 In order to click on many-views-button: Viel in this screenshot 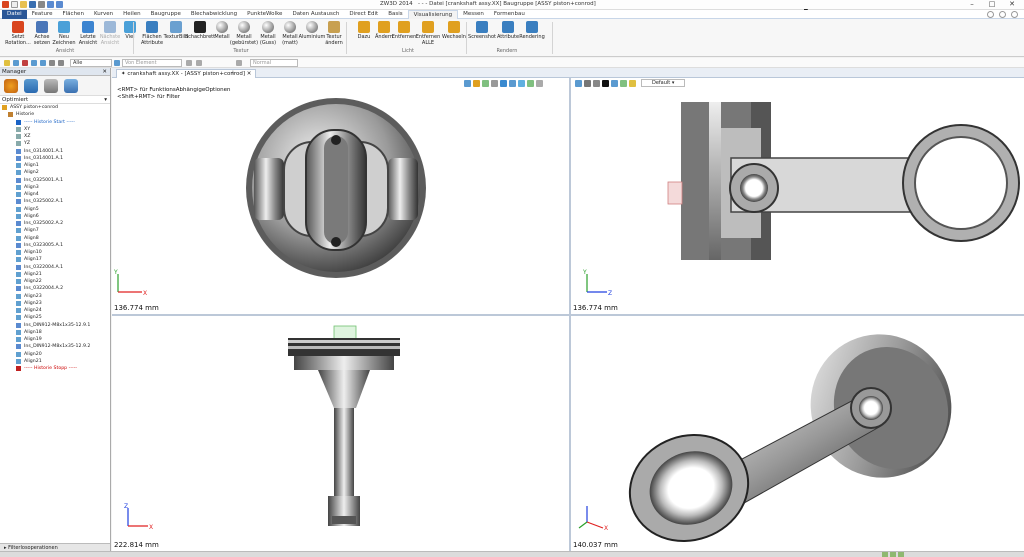, I will do `click(130, 30)`.